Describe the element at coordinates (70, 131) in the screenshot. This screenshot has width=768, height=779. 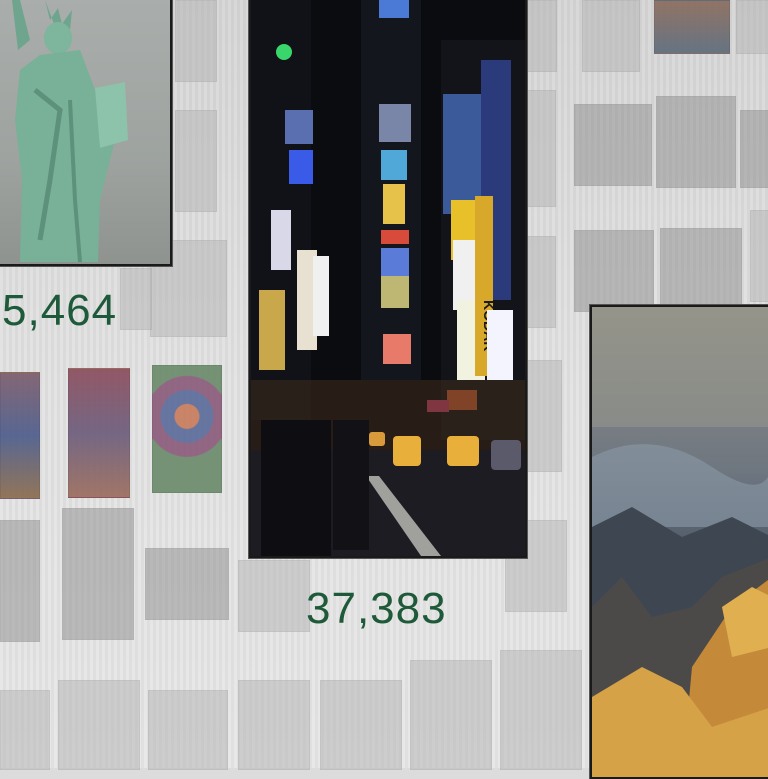
I see `statue-illustration` at that location.